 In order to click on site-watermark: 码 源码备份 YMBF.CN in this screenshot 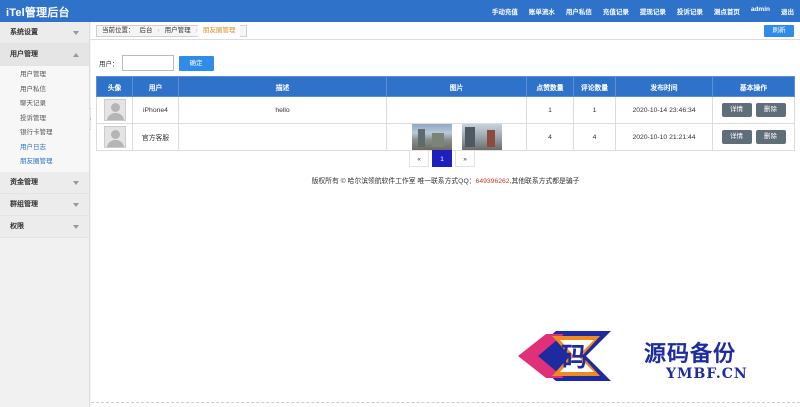, I will do `click(646, 357)`.